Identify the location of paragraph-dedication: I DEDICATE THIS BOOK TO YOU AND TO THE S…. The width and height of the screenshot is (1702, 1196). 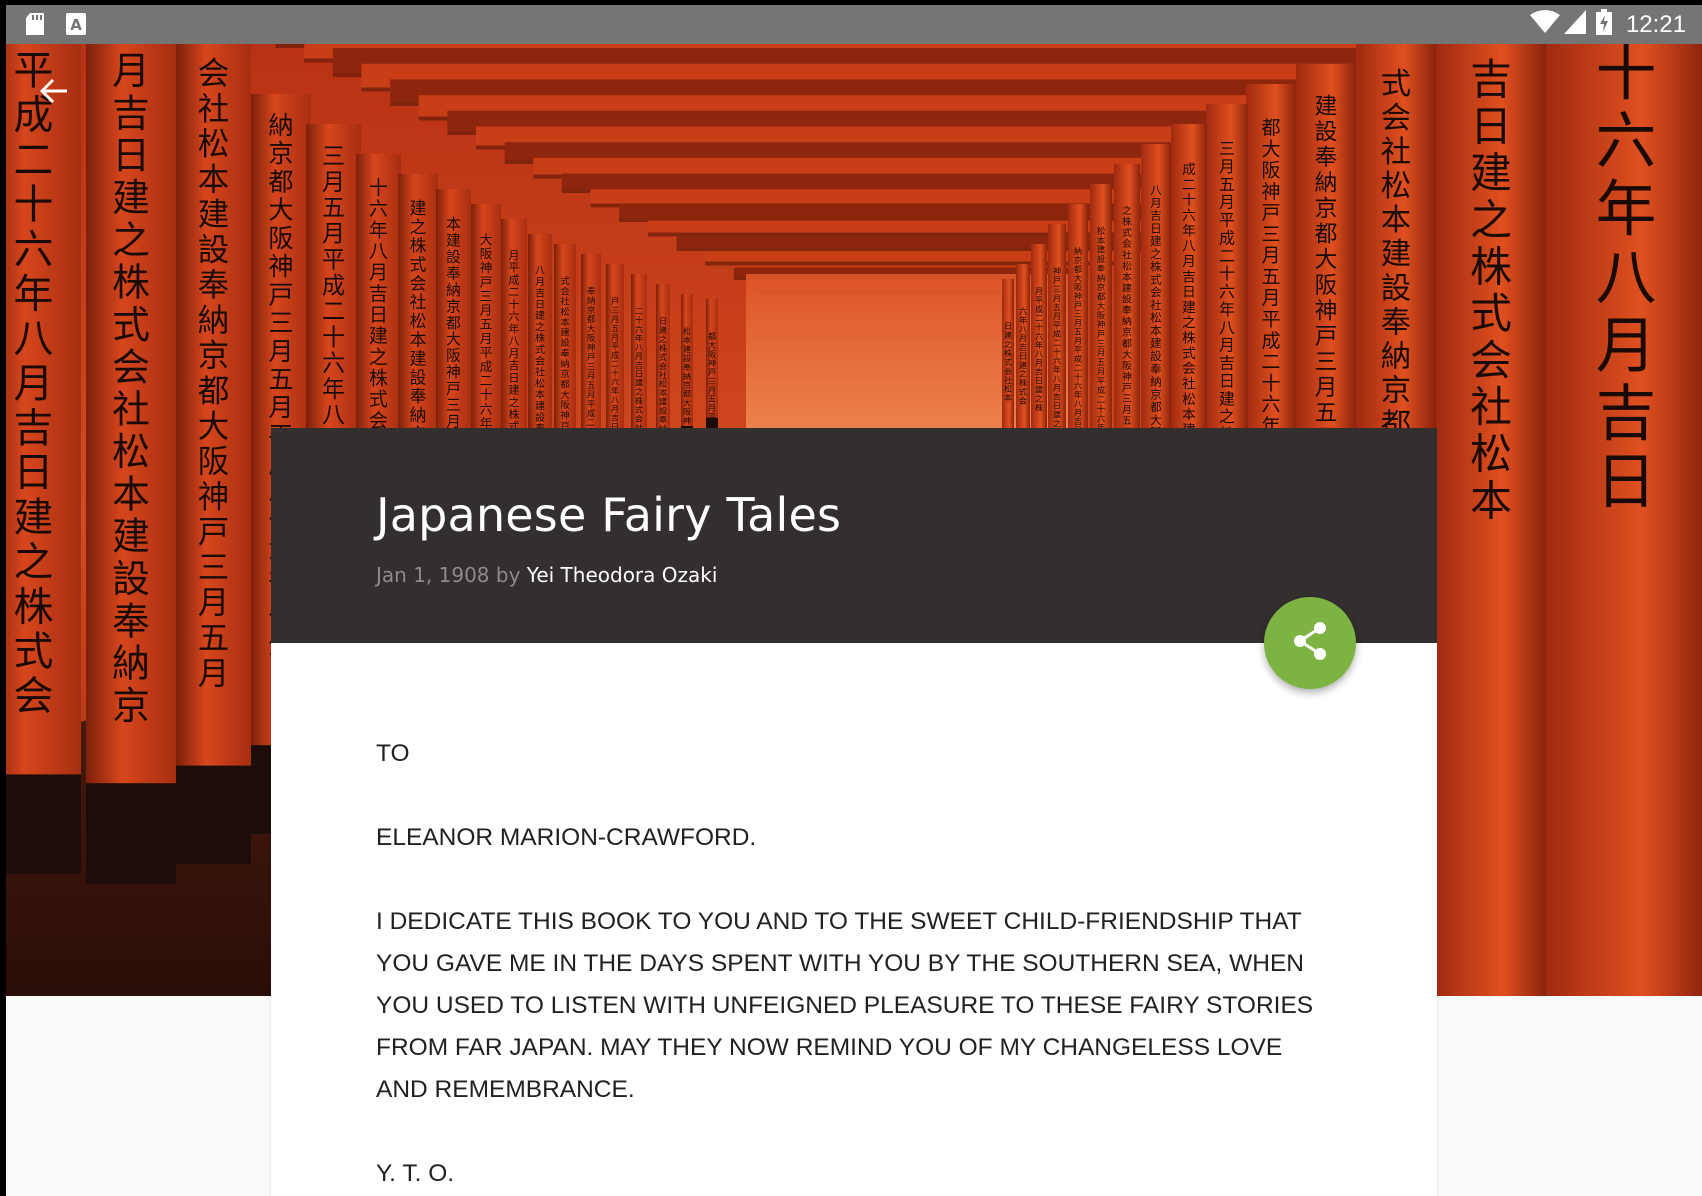
(845, 1005).